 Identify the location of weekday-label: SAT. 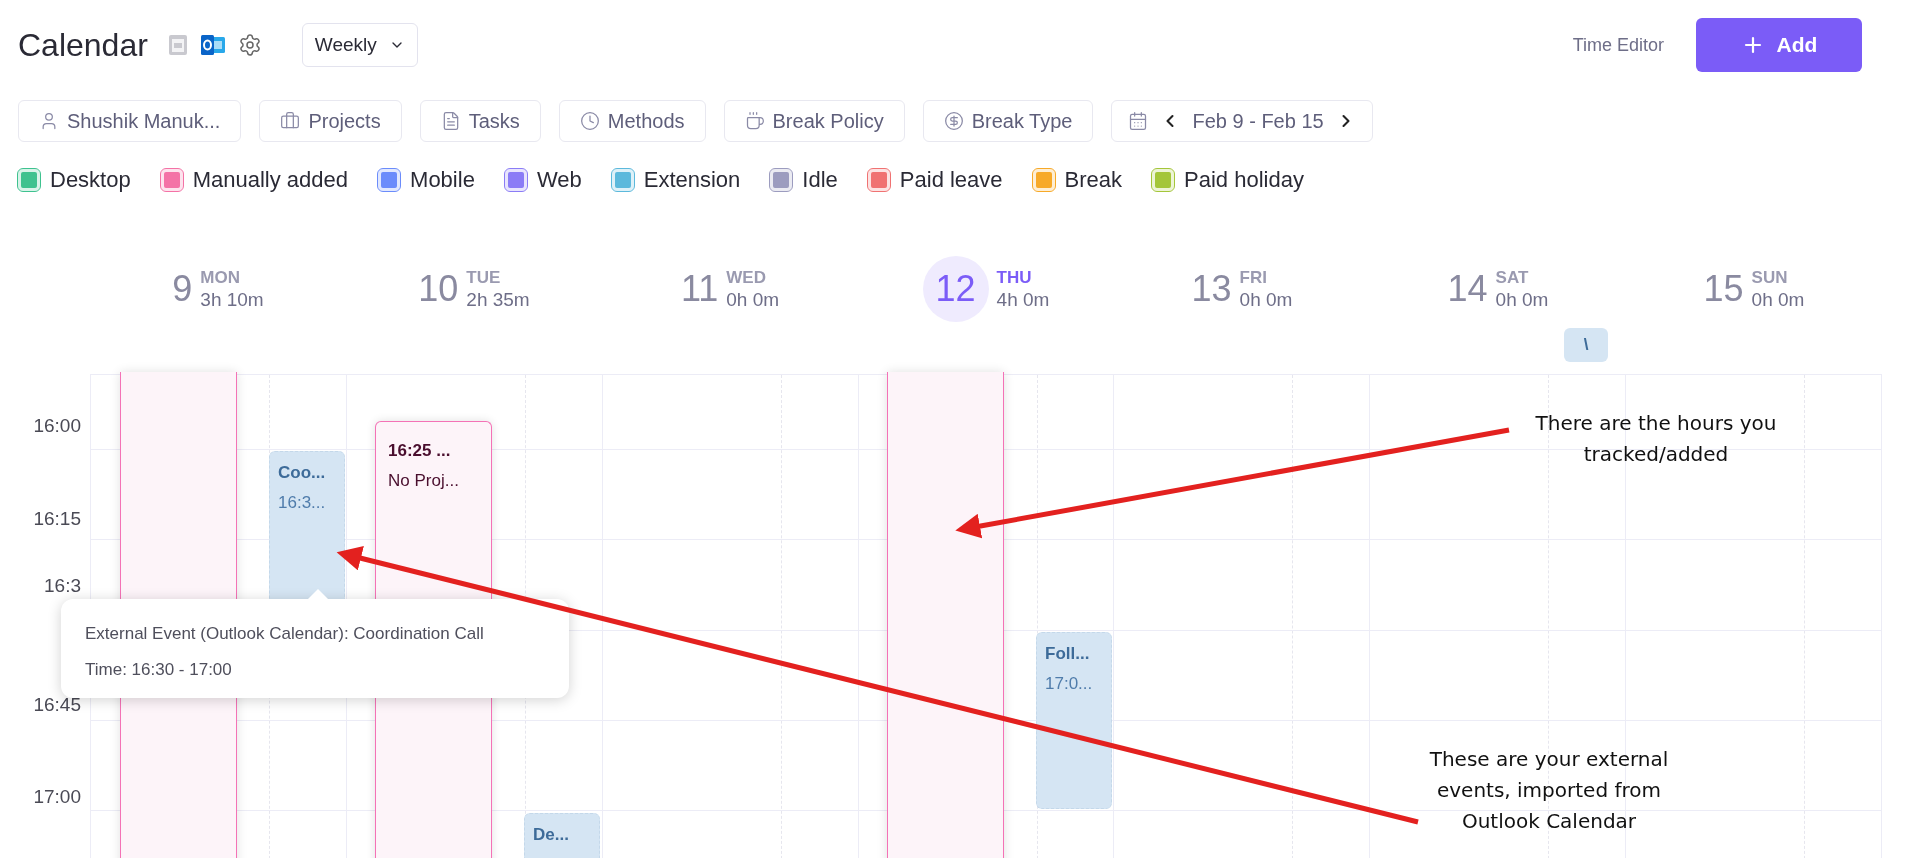
(1512, 277).